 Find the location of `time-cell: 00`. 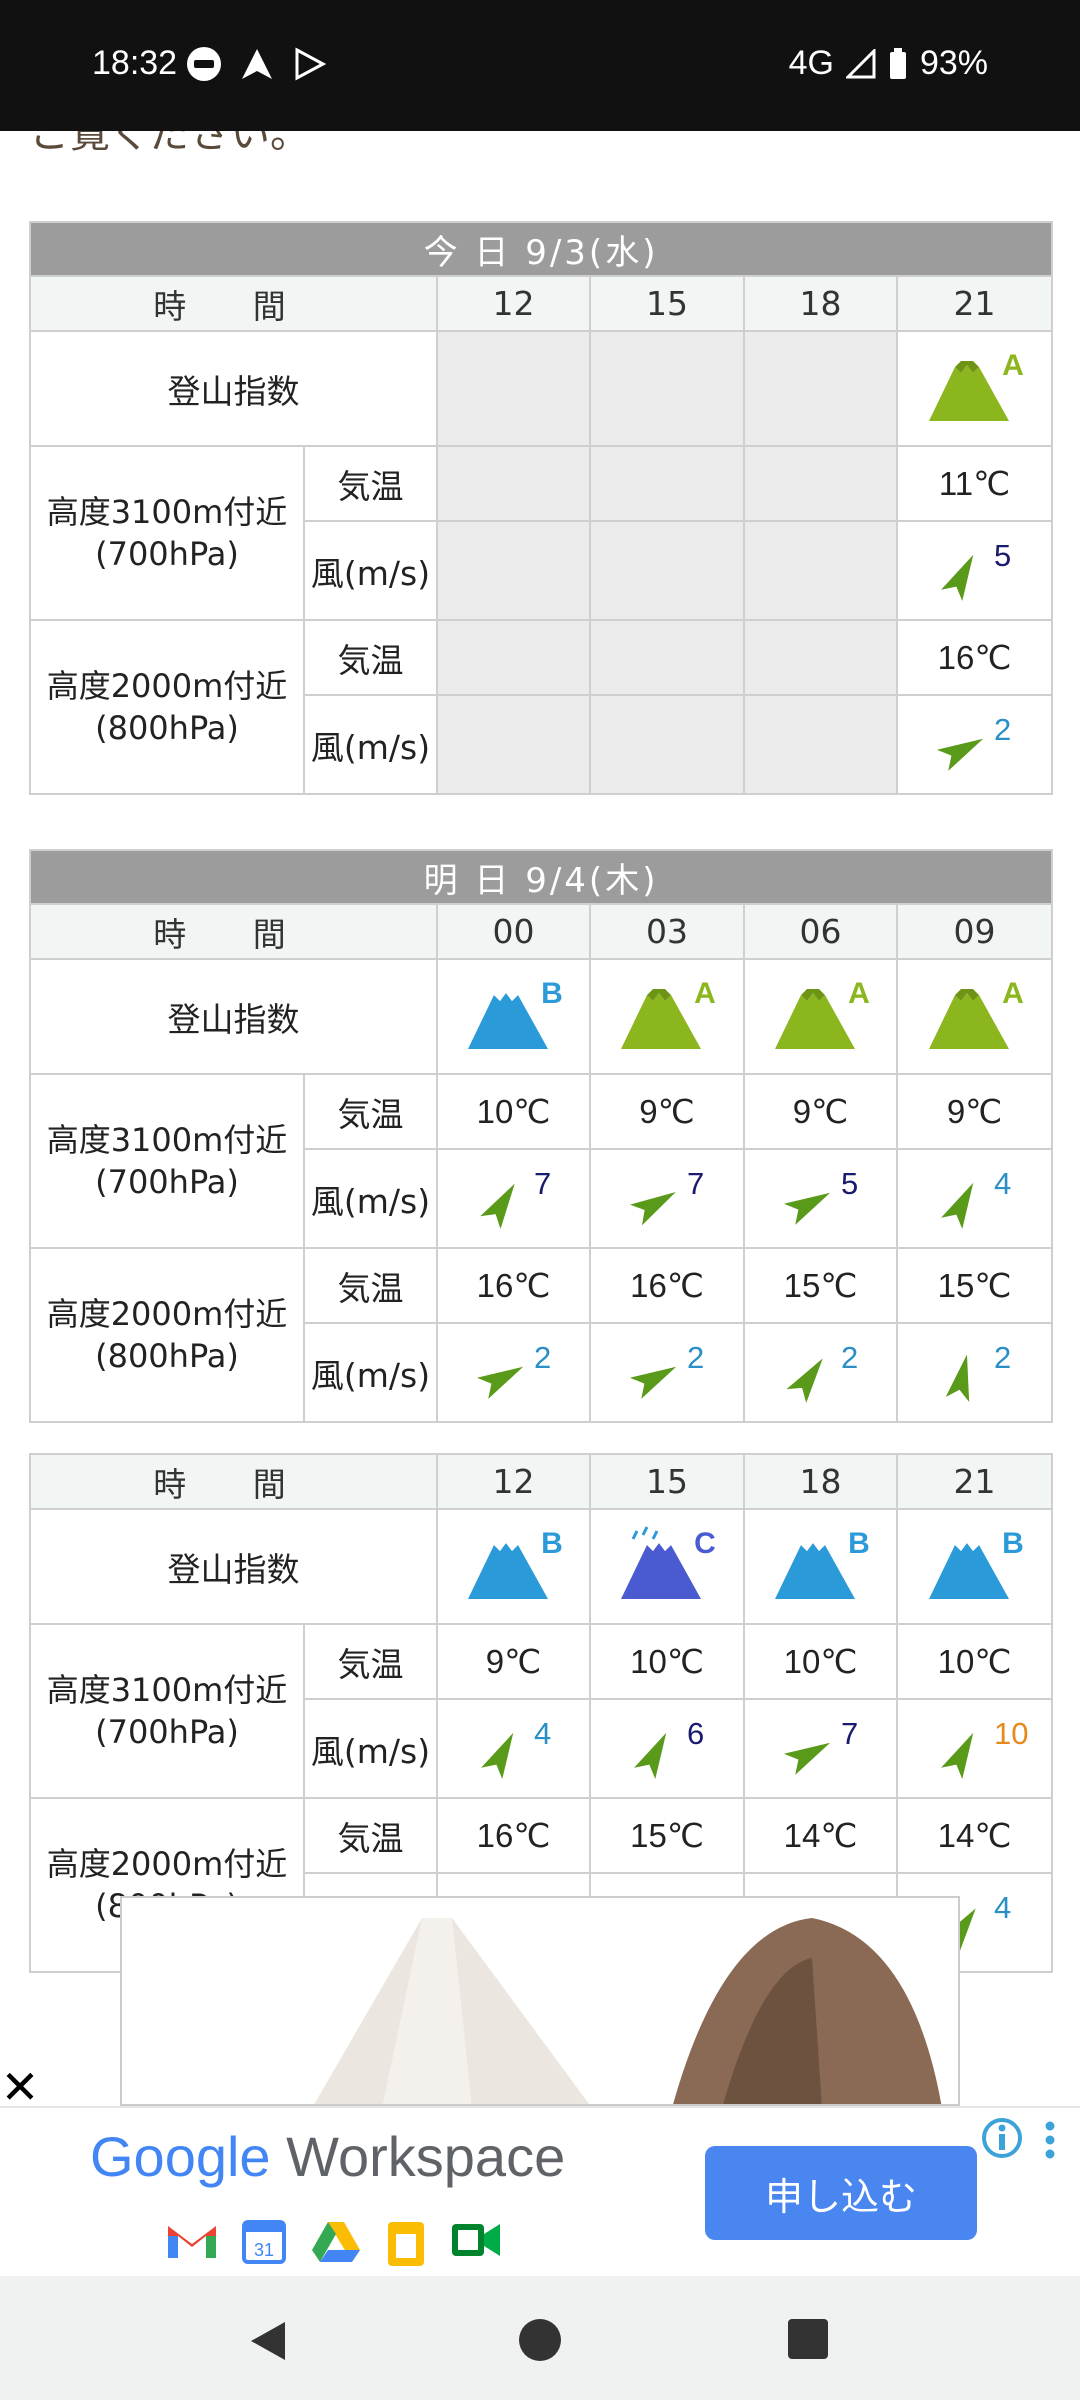

time-cell: 00 is located at coordinates (513, 931).